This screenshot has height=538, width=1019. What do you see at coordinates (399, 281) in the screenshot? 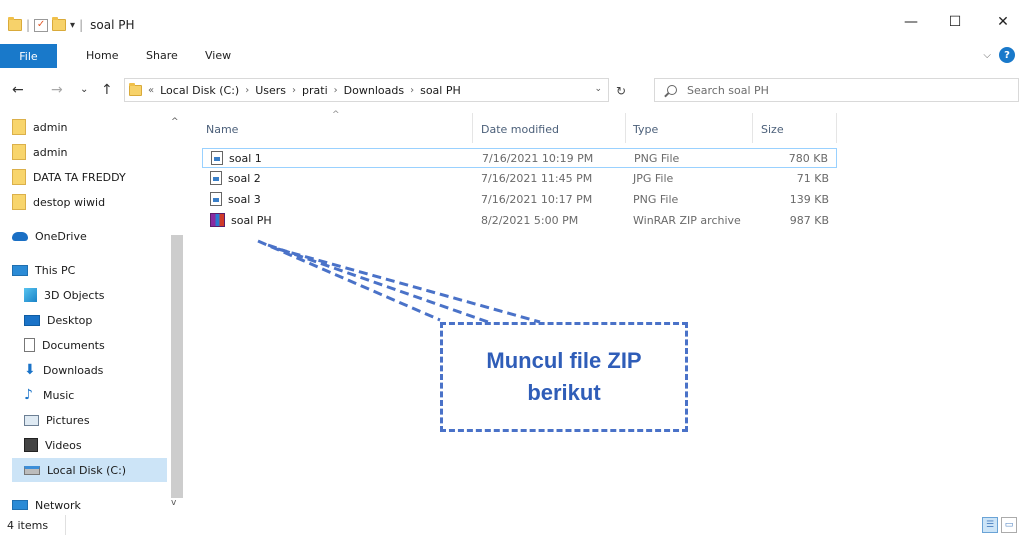
I see `annotation-pointer` at bounding box center [399, 281].